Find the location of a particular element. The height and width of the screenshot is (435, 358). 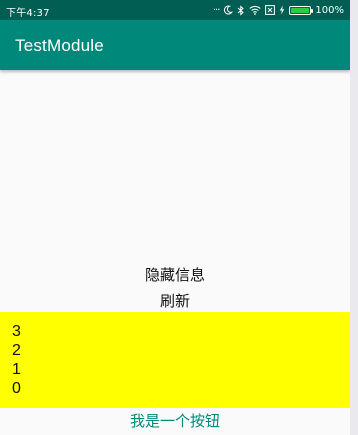

refresh-button: 刷新 is located at coordinates (175, 300).